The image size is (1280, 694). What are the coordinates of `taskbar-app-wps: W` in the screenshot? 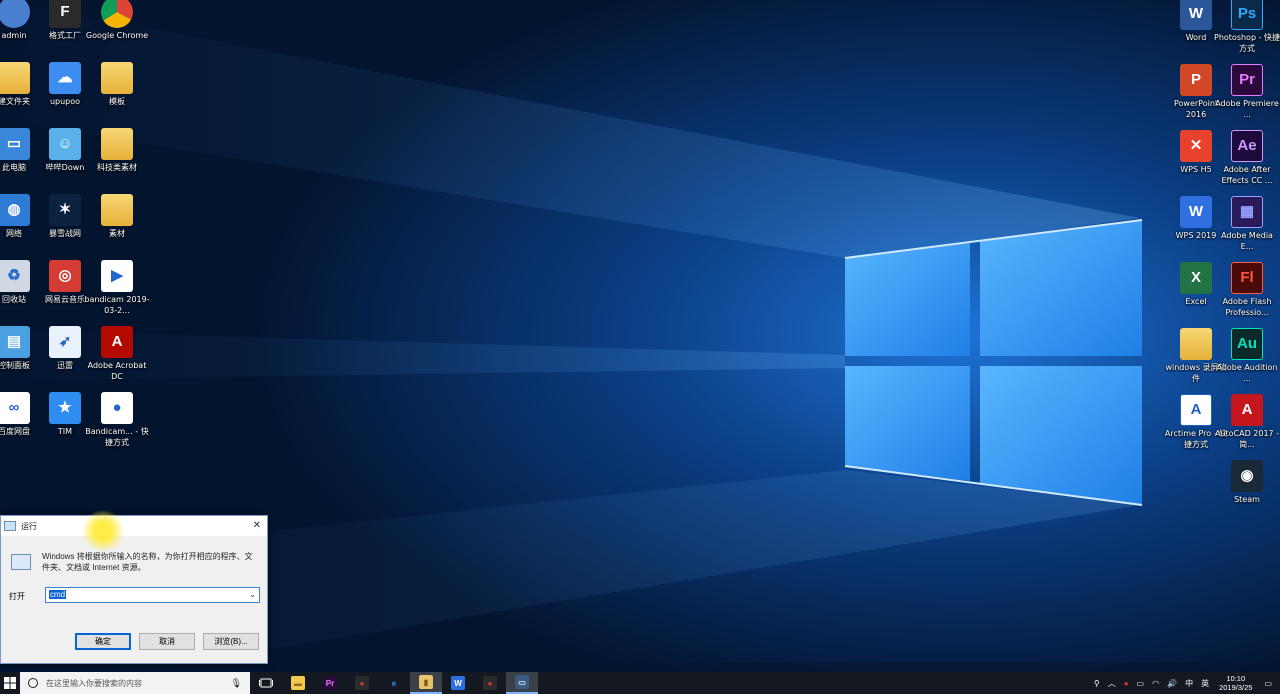 It's located at (458, 683).